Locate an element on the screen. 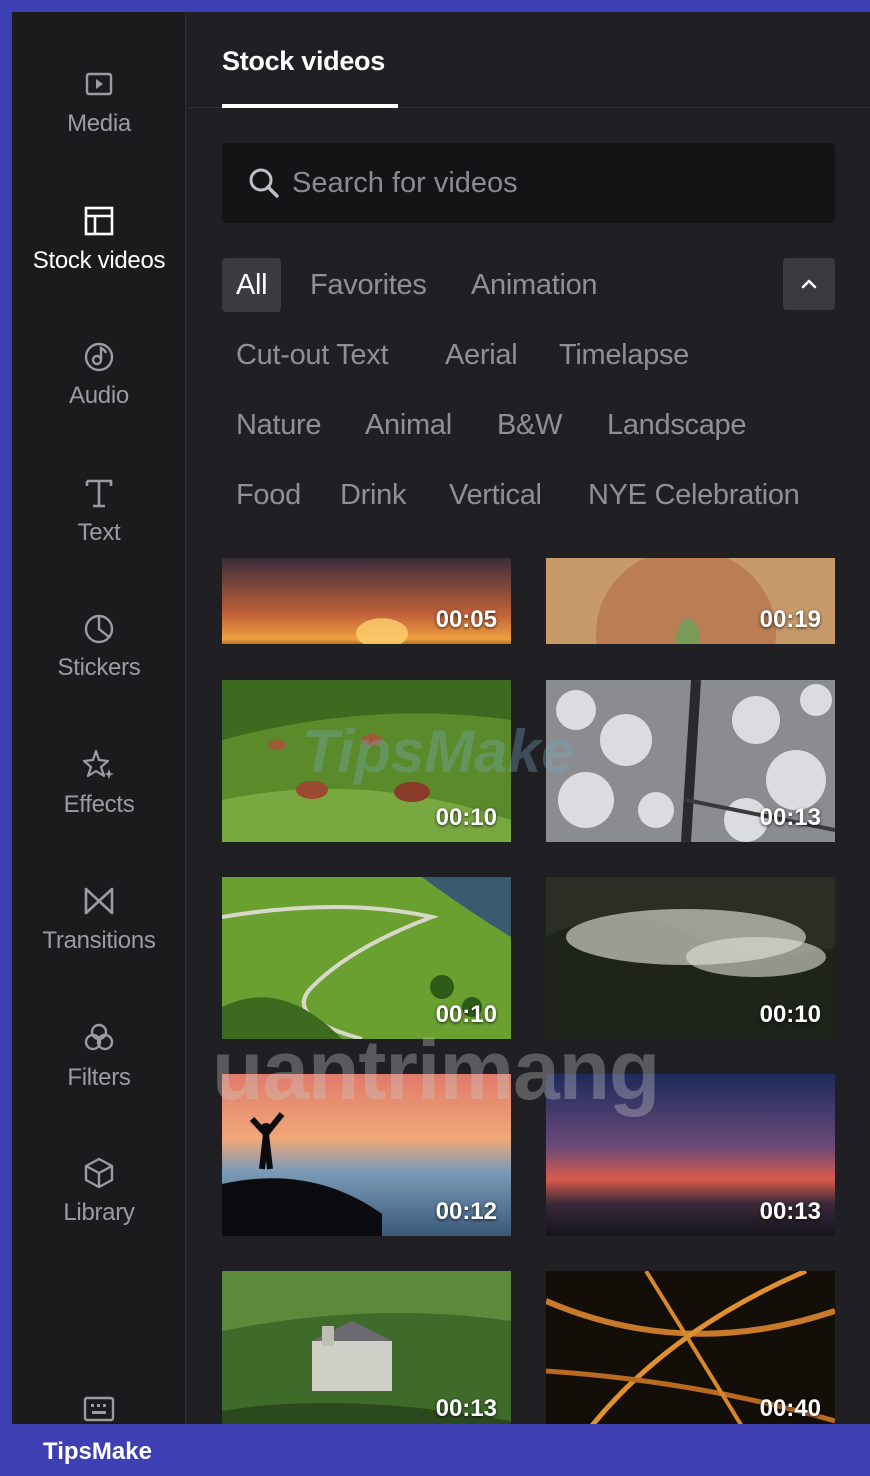 The height and width of the screenshot is (1476, 870). sidebar-item-stickers: Stickers is located at coordinates (99, 663).